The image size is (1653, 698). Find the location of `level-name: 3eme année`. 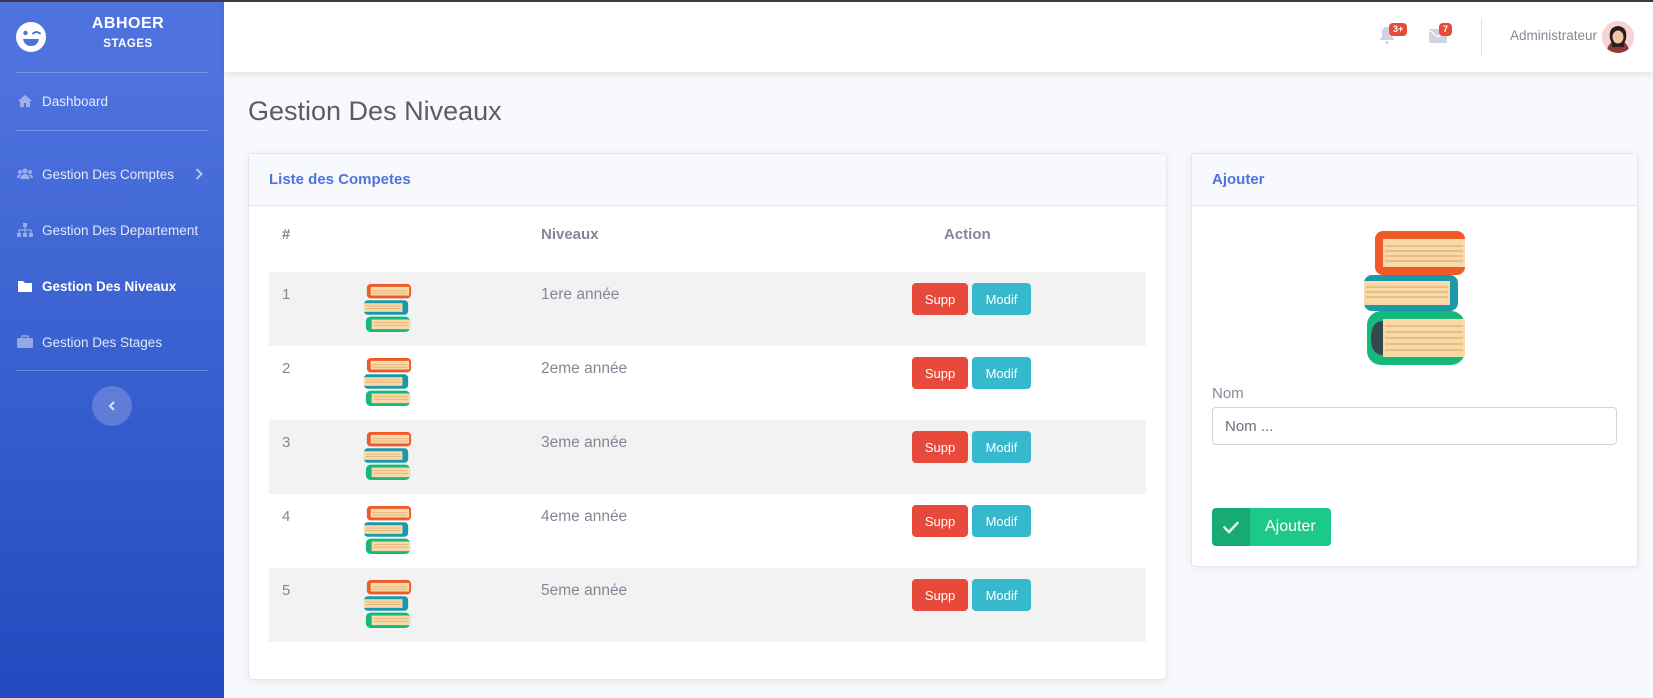

level-name: 3eme année is located at coordinates (584, 442).